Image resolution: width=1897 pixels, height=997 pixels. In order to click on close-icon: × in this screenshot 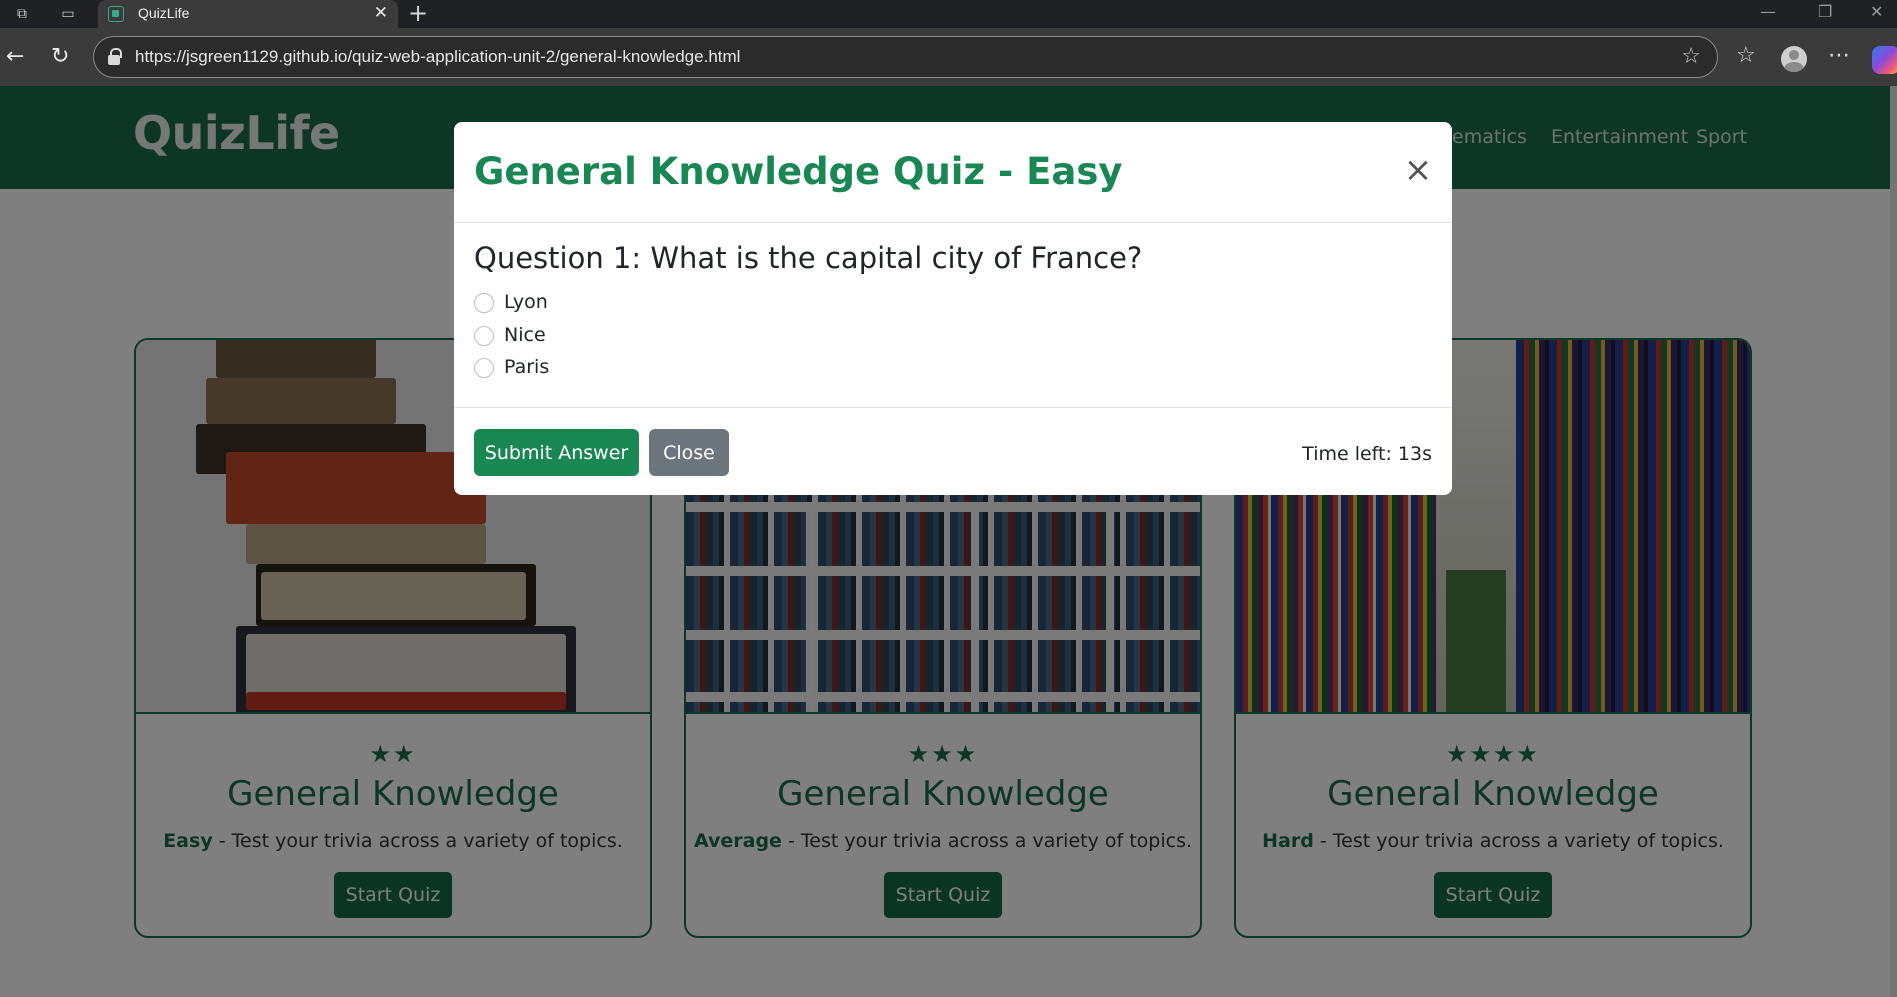, I will do `click(1418, 170)`.